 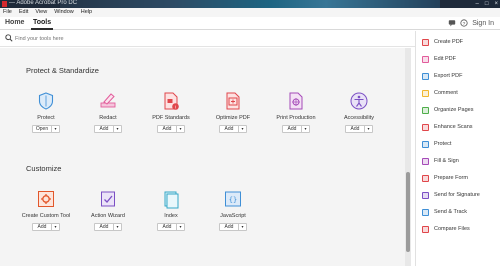 What do you see at coordinates (452, 23) in the screenshot?
I see `chat-icon` at bounding box center [452, 23].